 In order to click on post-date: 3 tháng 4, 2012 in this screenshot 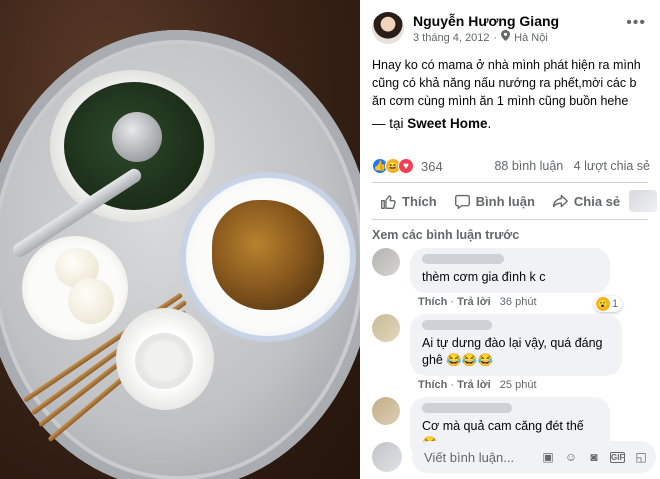, I will do `click(451, 38)`.